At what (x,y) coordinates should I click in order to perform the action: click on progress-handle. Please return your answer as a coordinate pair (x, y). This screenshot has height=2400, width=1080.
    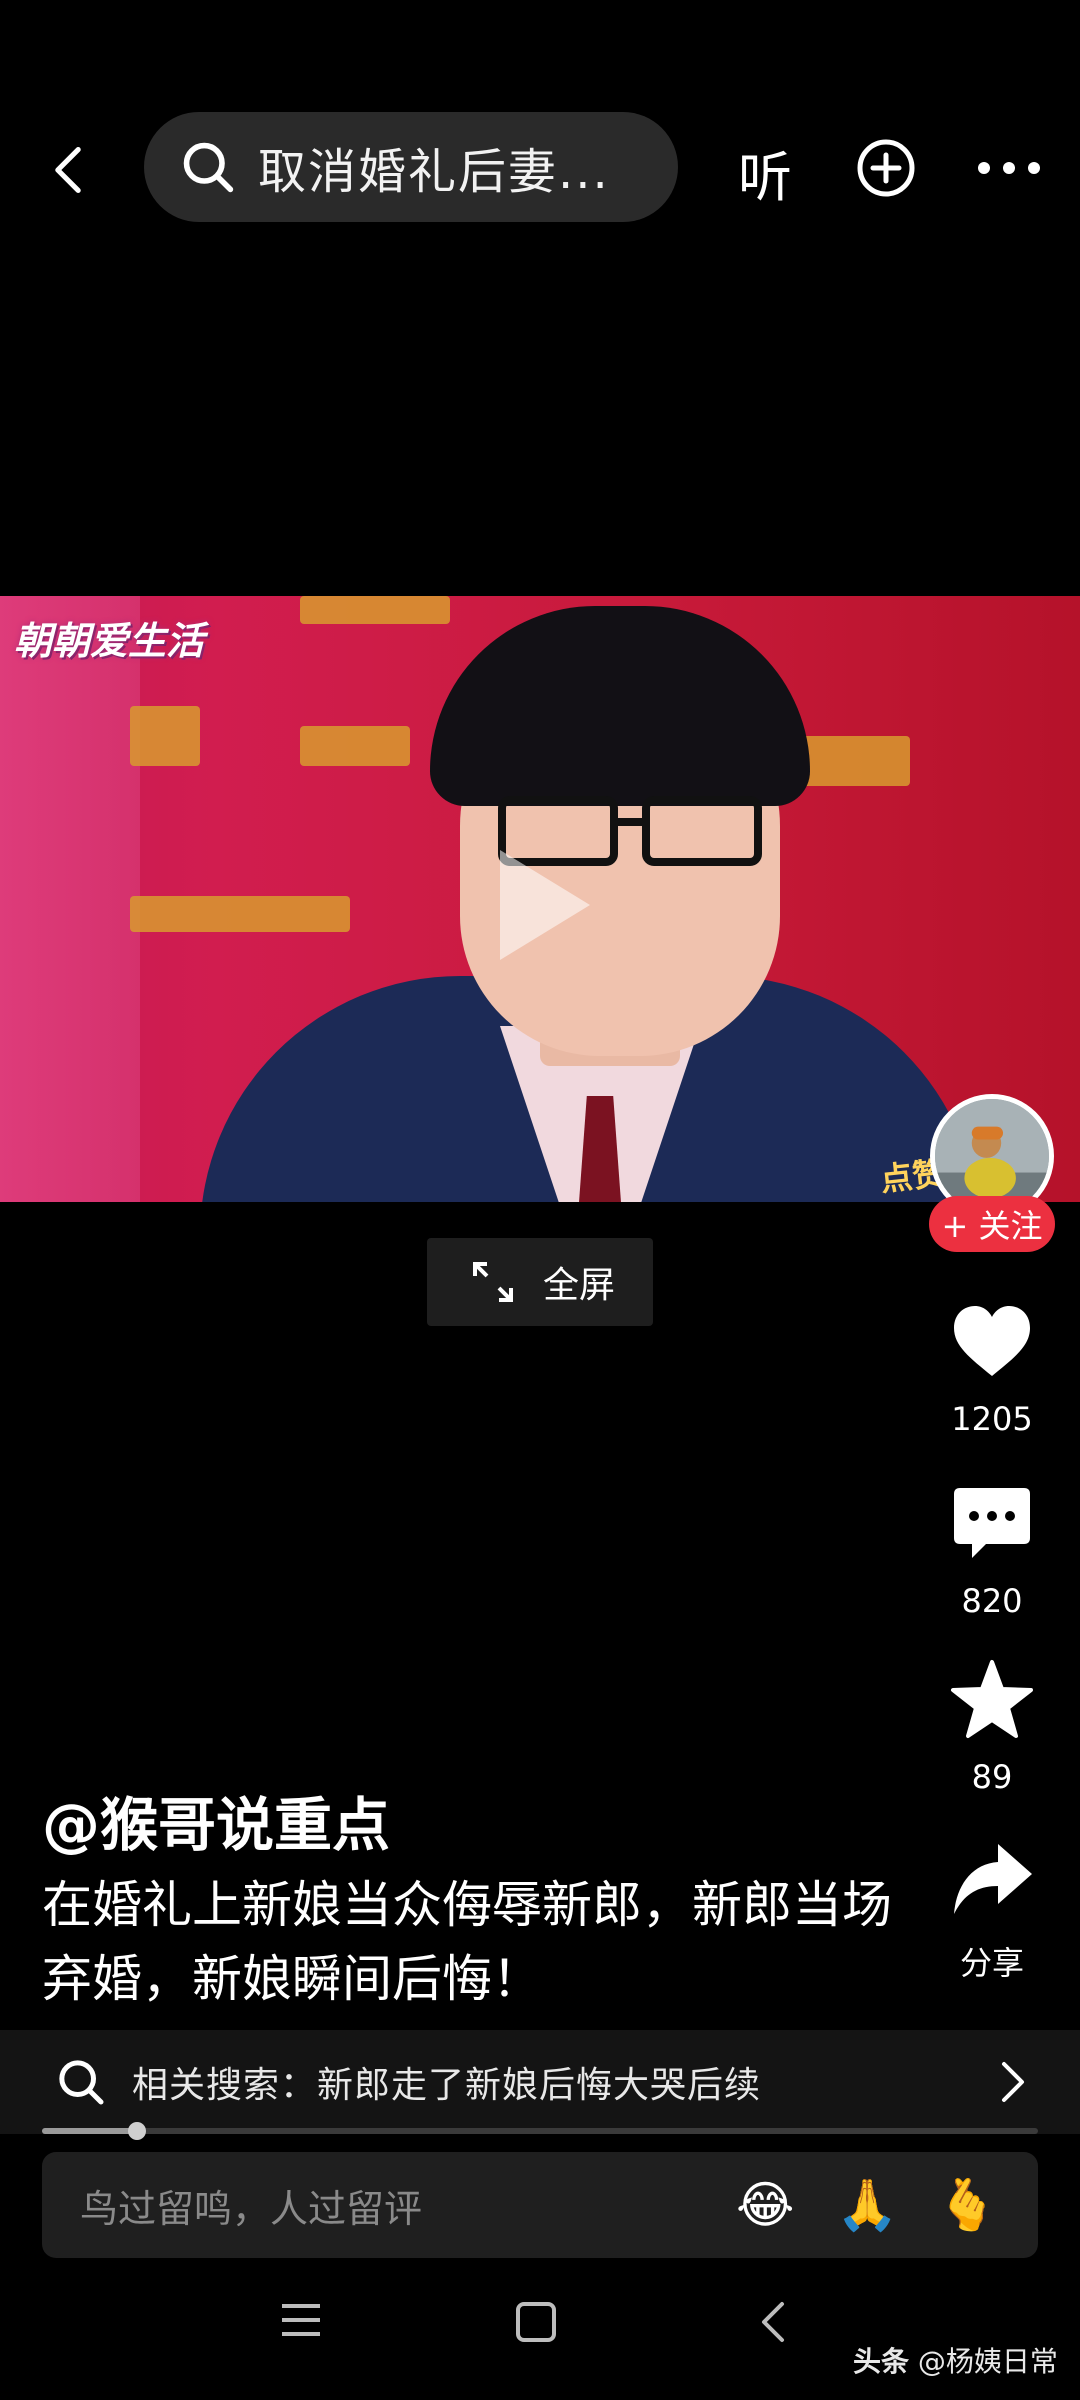
    Looking at the image, I should click on (136, 2131).